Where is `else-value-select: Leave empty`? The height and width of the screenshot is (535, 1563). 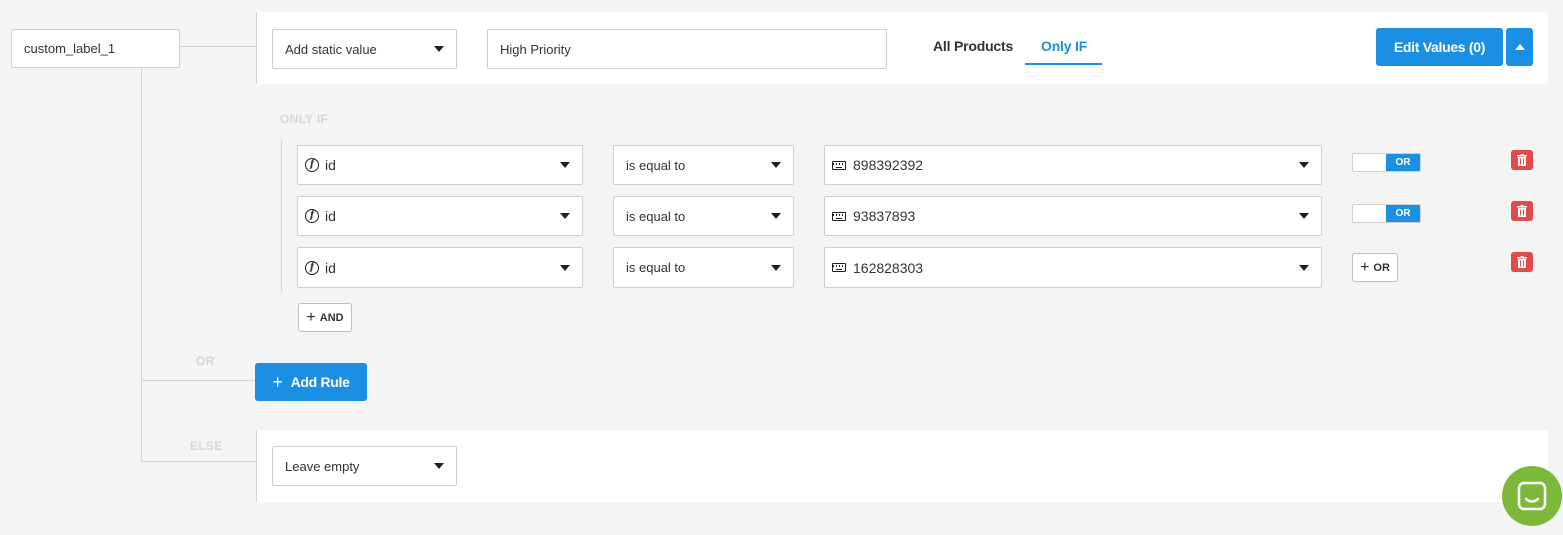
else-value-select: Leave empty is located at coordinates (364, 466).